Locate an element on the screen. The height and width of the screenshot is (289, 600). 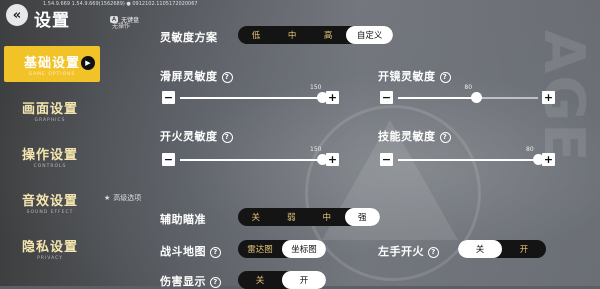
fire-sensitivity-label: 开火灵敏度? is located at coordinates (196, 136).